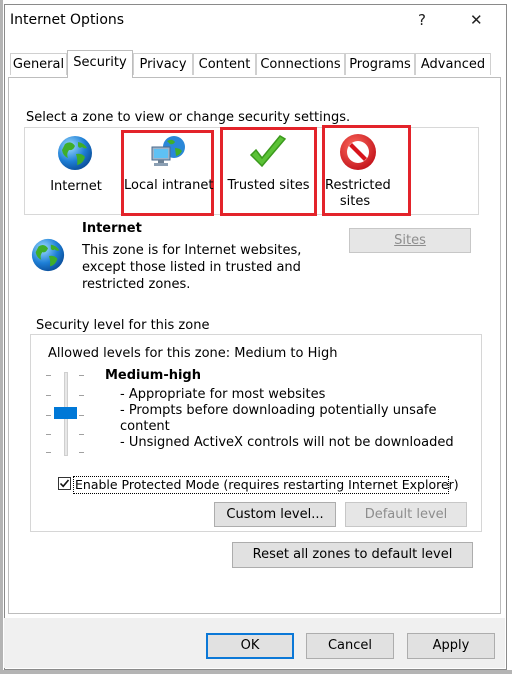 Image resolution: width=512 pixels, height=674 pixels. I want to click on zone-restricted-label-line1: Restricted, so click(358, 185).